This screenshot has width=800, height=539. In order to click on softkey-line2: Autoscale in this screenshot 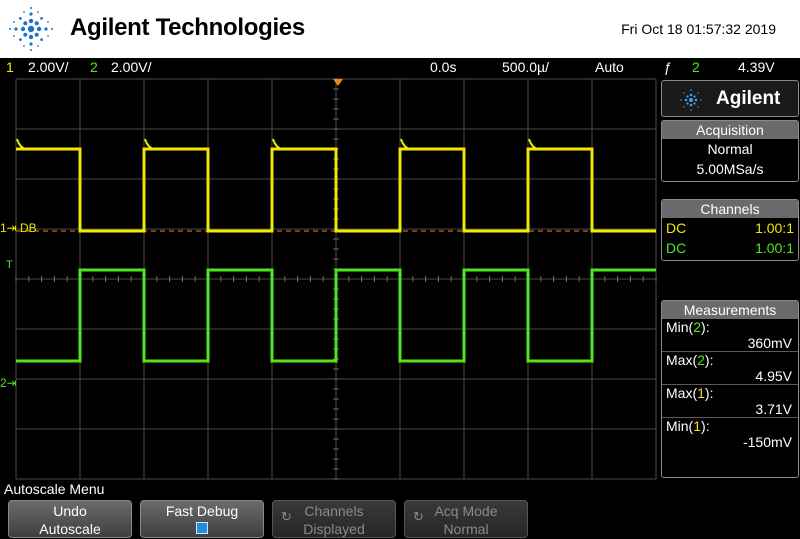, I will do `click(70, 529)`.